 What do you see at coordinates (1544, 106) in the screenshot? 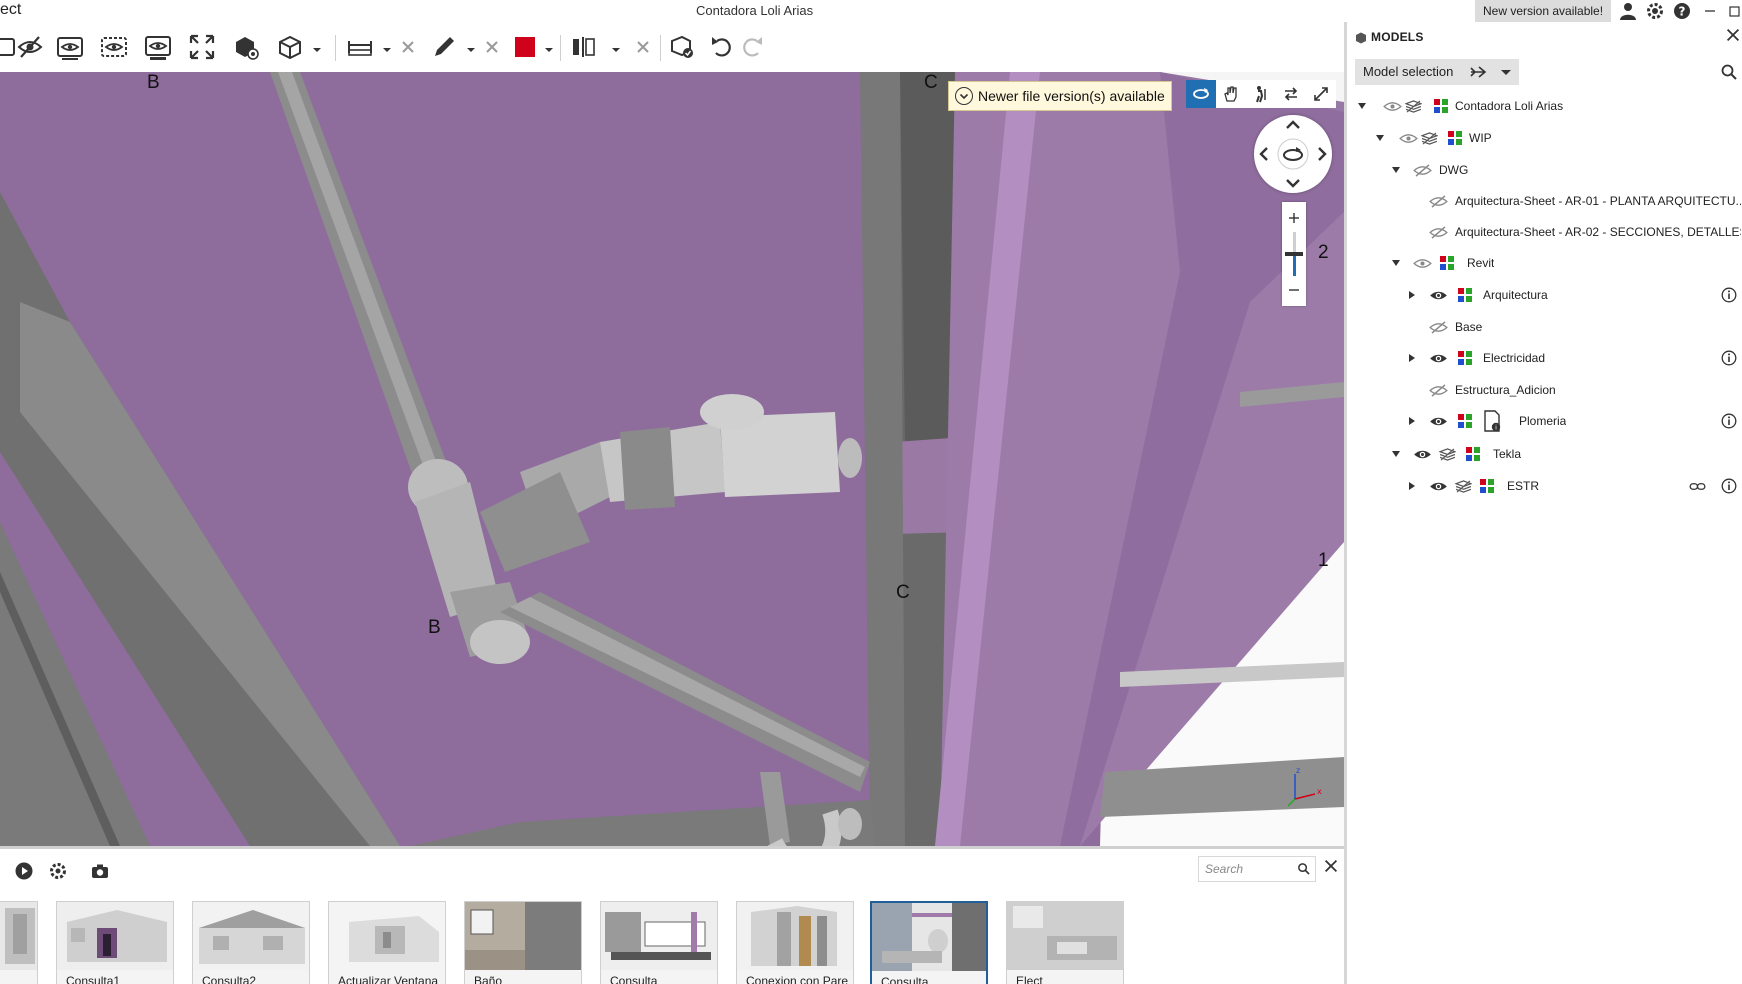
I see `tree-row: Contadora Loli Arias` at bounding box center [1544, 106].